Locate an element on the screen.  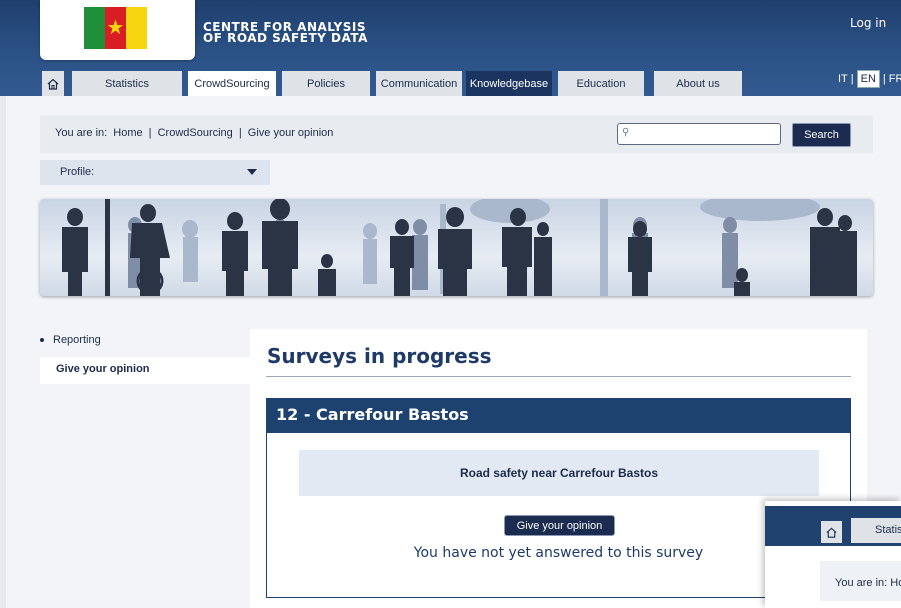
tab-policies: Policies is located at coordinates (326, 83).